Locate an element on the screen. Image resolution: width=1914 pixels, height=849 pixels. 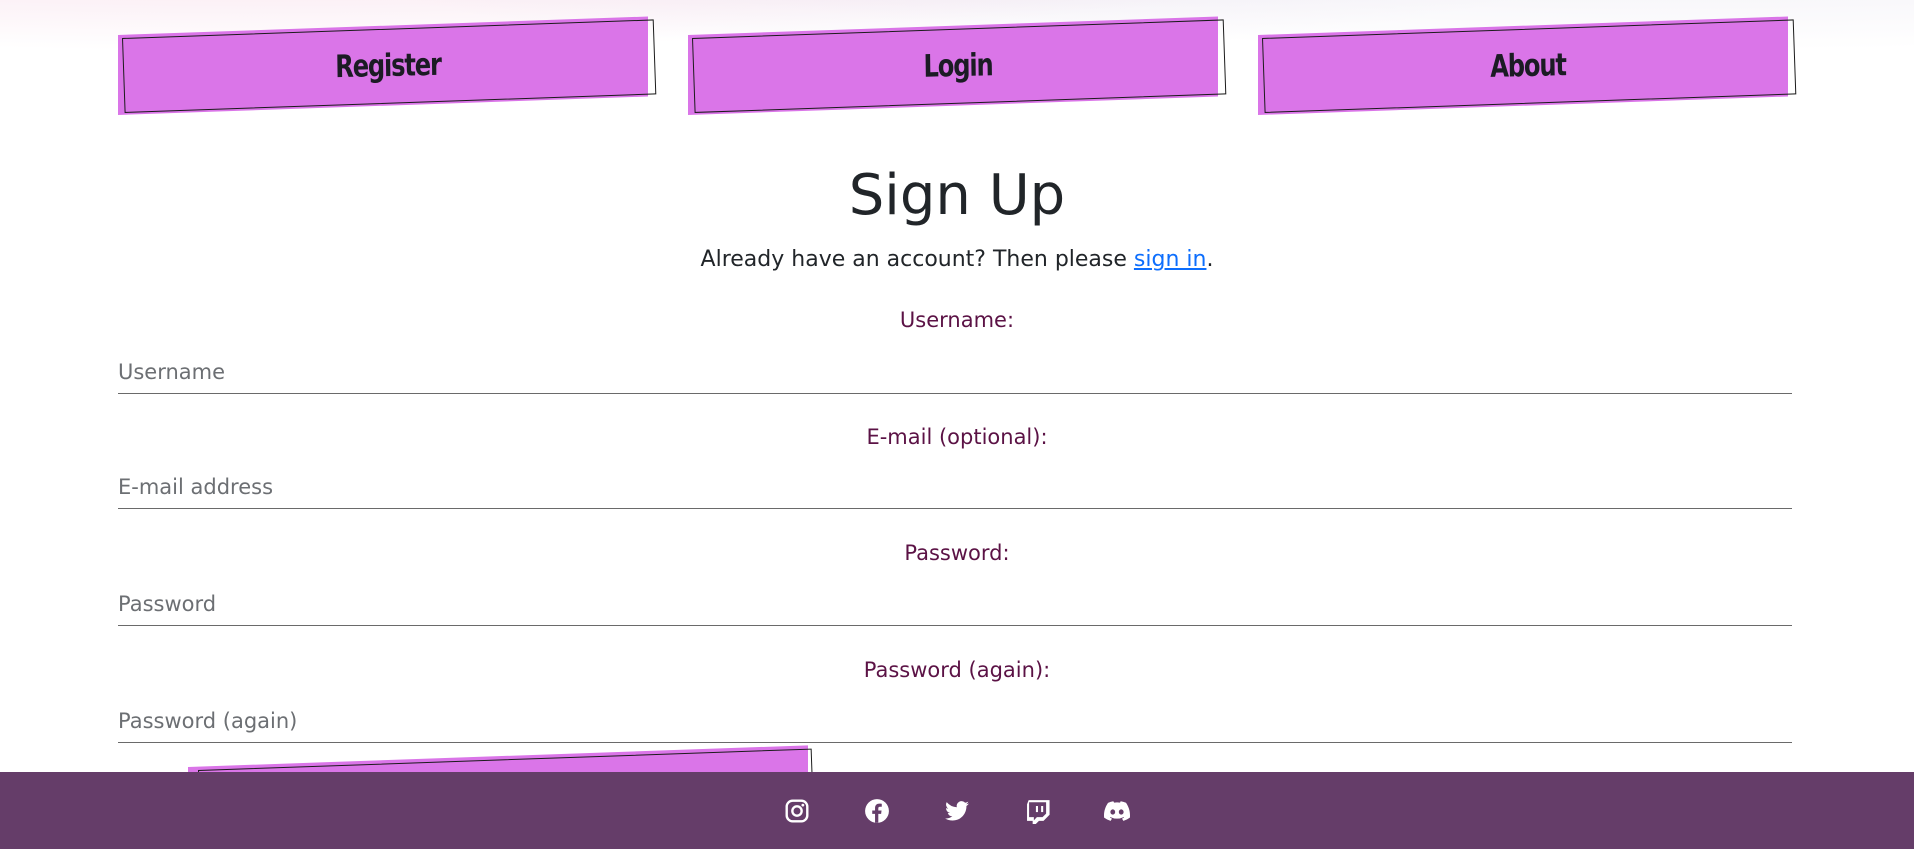
instagram-link is located at coordinates (797, 811).